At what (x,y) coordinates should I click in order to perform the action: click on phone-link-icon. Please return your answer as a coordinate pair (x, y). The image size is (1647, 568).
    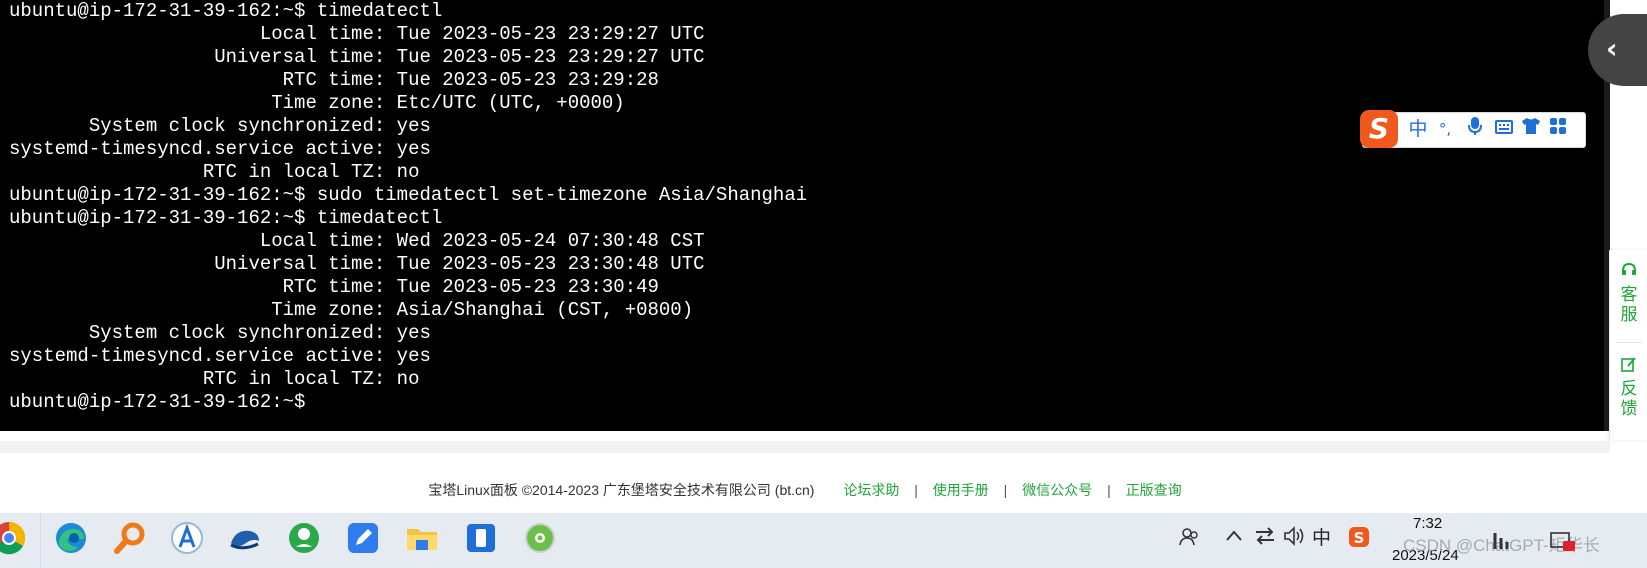
    Looking at the image, I should click on (481, 538).